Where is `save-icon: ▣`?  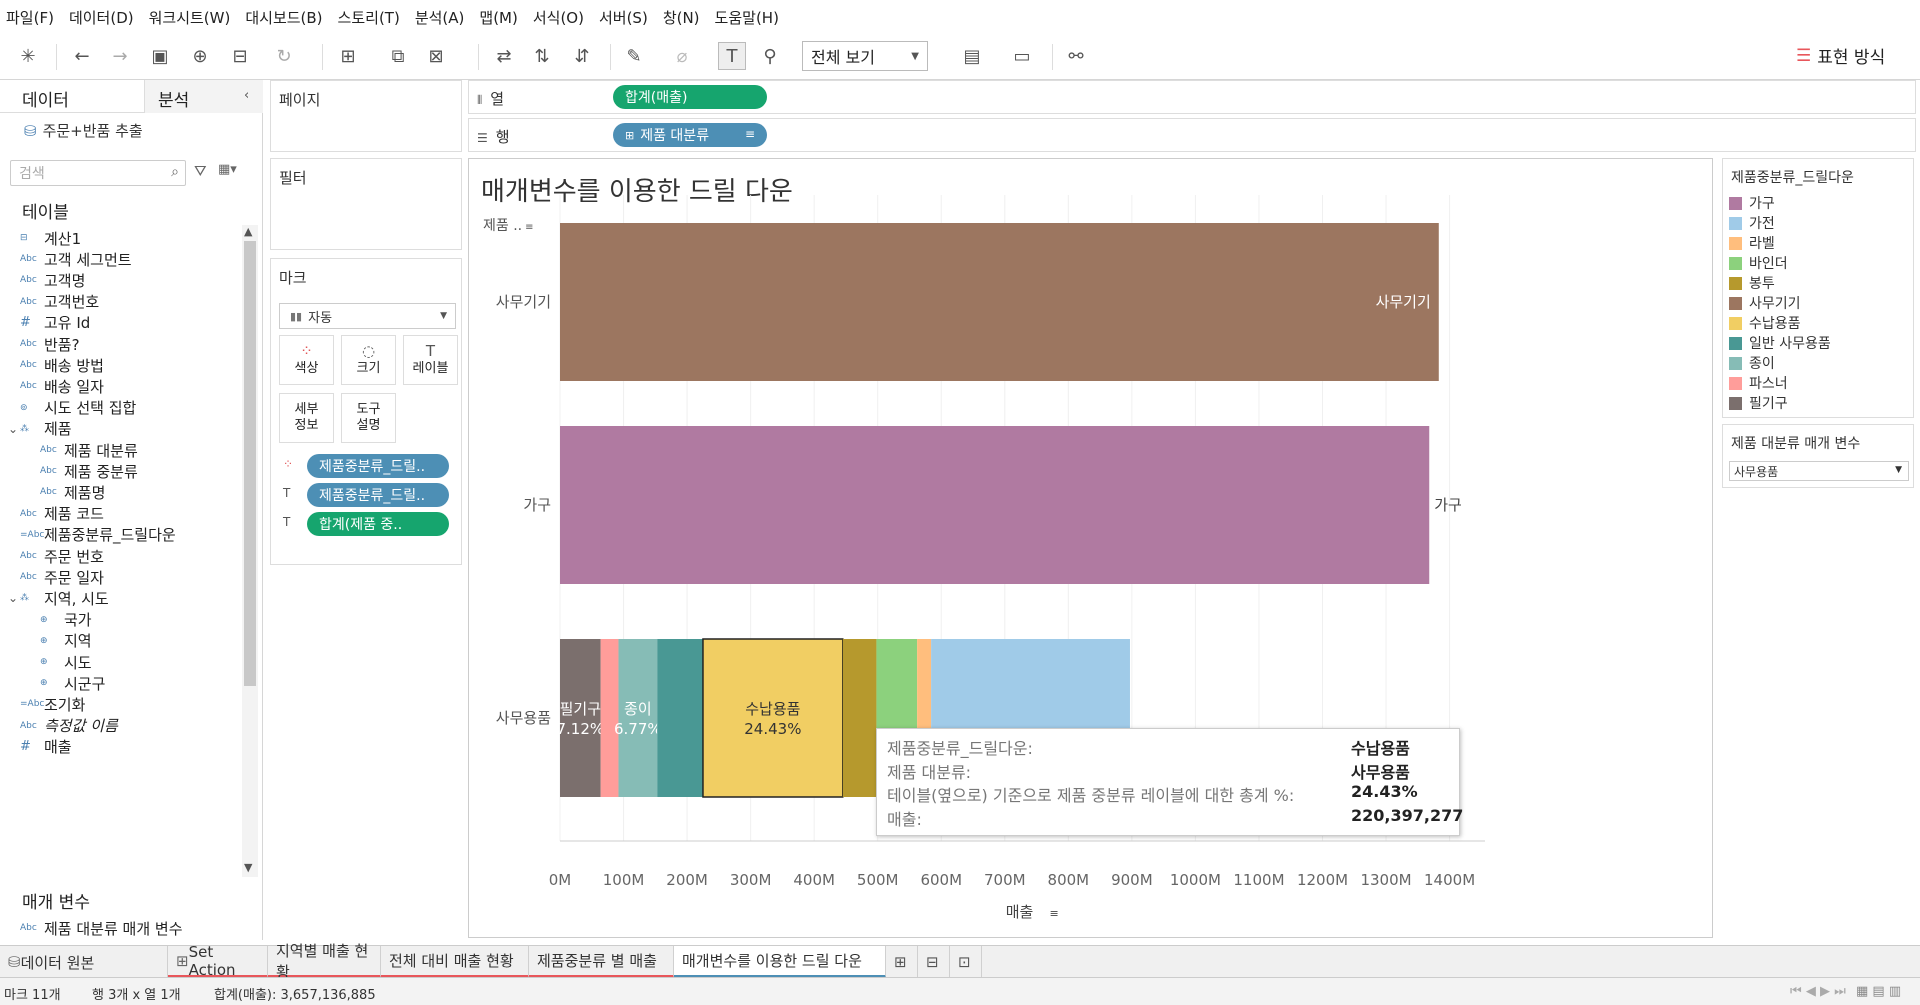
save-icon: ▣ is located at coordinates (160, 56).